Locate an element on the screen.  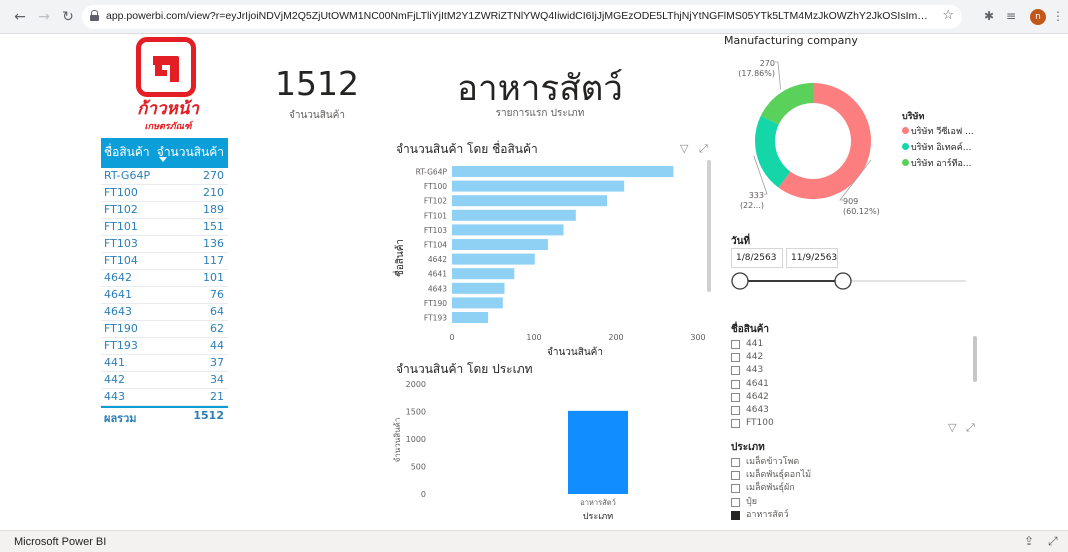
logo-text-sub: เกษตรภัณฑ์ is located at coordinates (168, 127).